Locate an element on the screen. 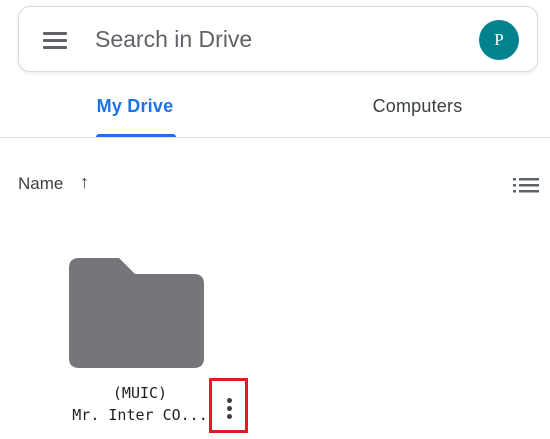 This screenshot has height=439, width=550. folder-icon is located at coordinates (136, 315).